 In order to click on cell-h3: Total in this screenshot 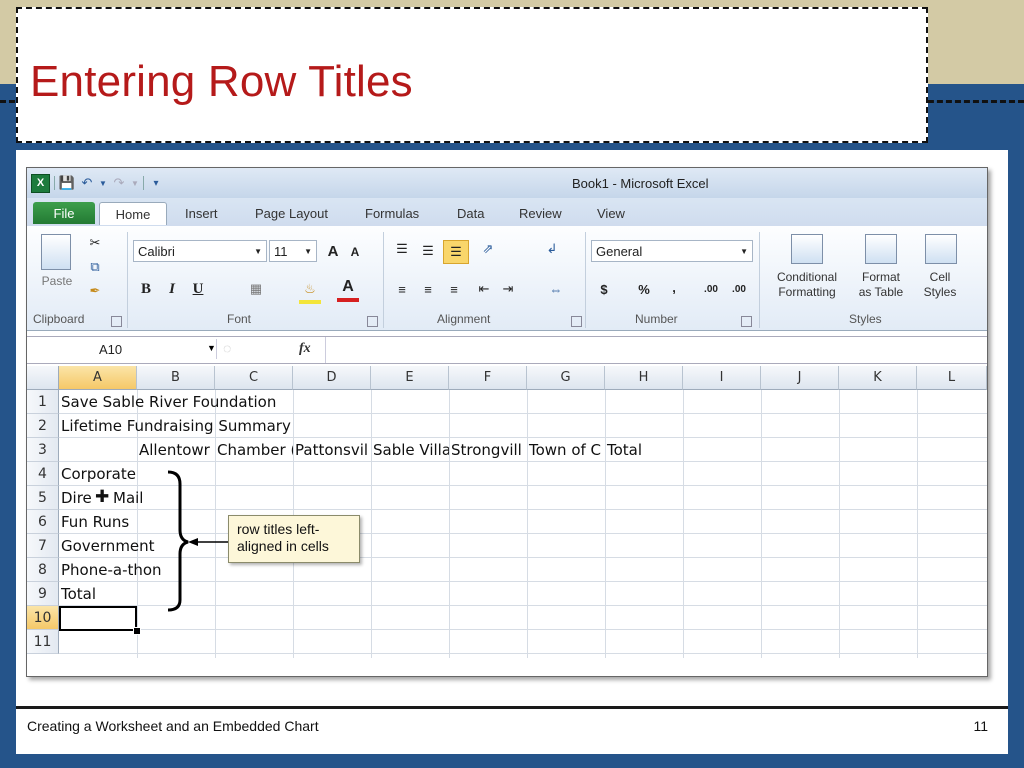, I will do `click(644, 449)`.